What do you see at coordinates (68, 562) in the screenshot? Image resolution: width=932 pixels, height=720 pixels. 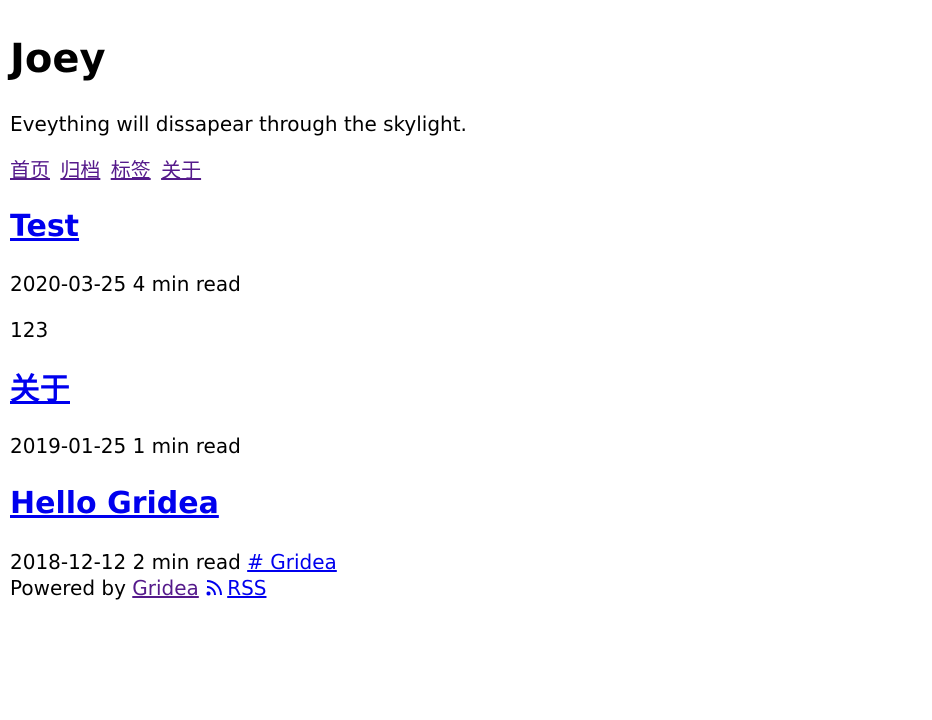 I see `post-date: 2018-12-12` at bounding box center [68, 562].